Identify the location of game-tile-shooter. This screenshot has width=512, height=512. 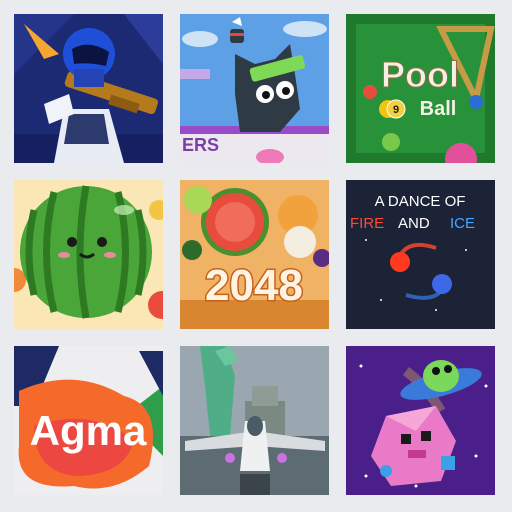
(88, 88).